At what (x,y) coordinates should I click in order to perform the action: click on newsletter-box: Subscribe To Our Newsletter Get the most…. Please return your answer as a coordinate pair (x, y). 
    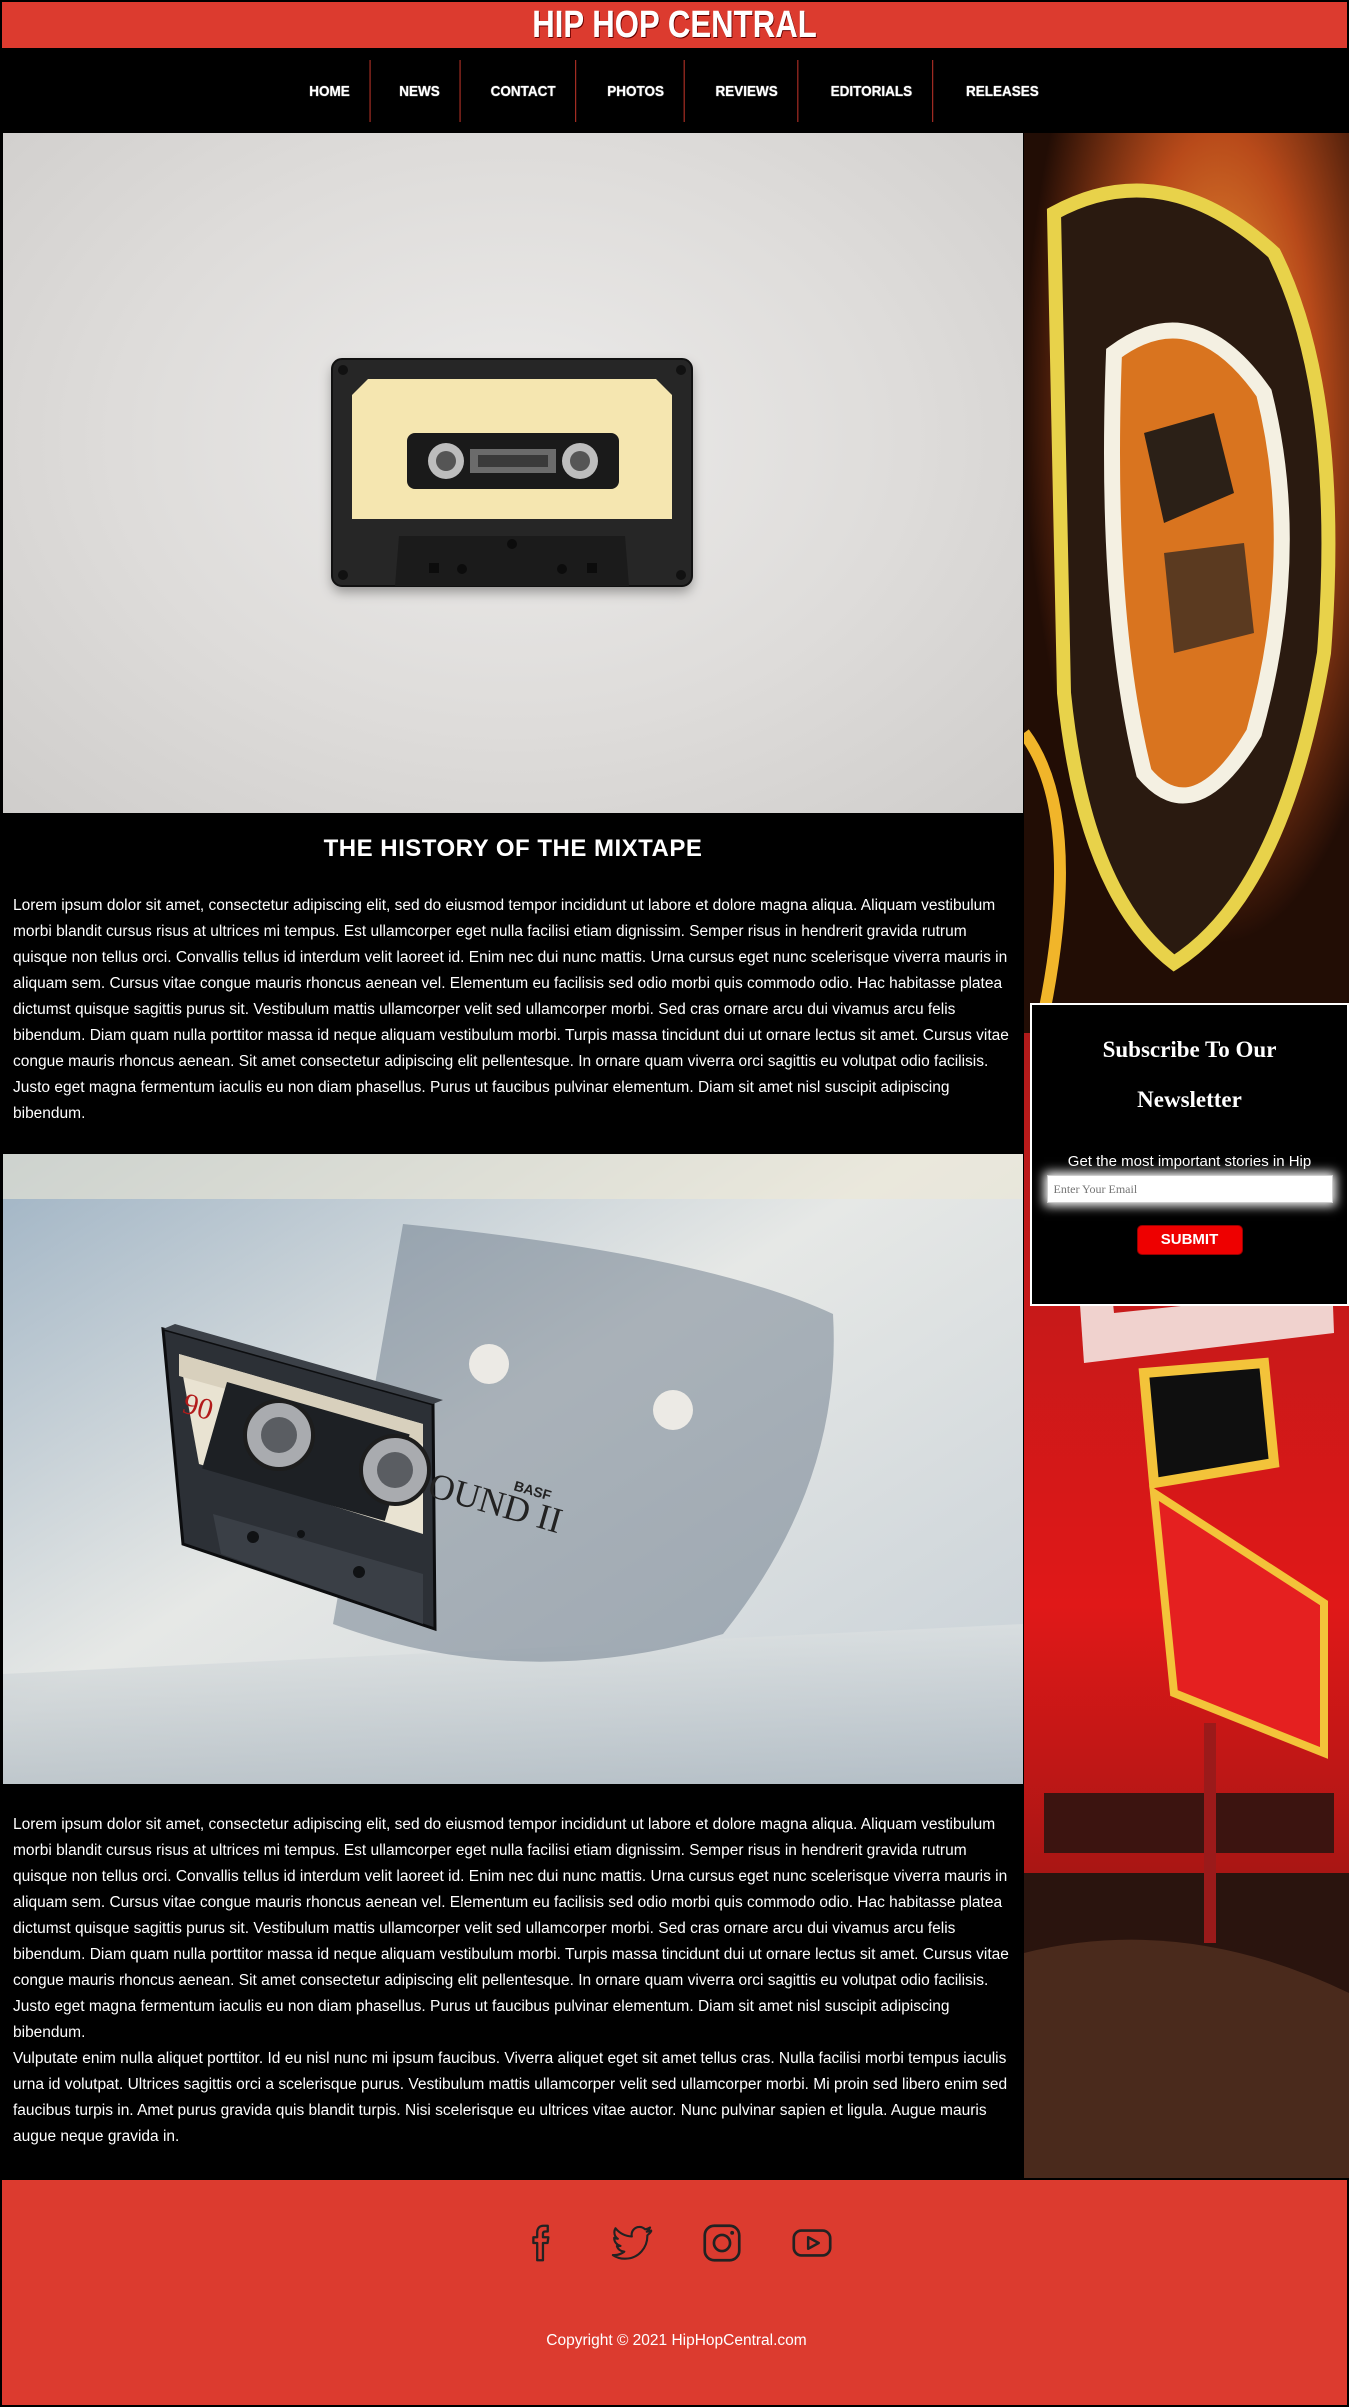
    Looking at the image, I should click on (1189, 1154).